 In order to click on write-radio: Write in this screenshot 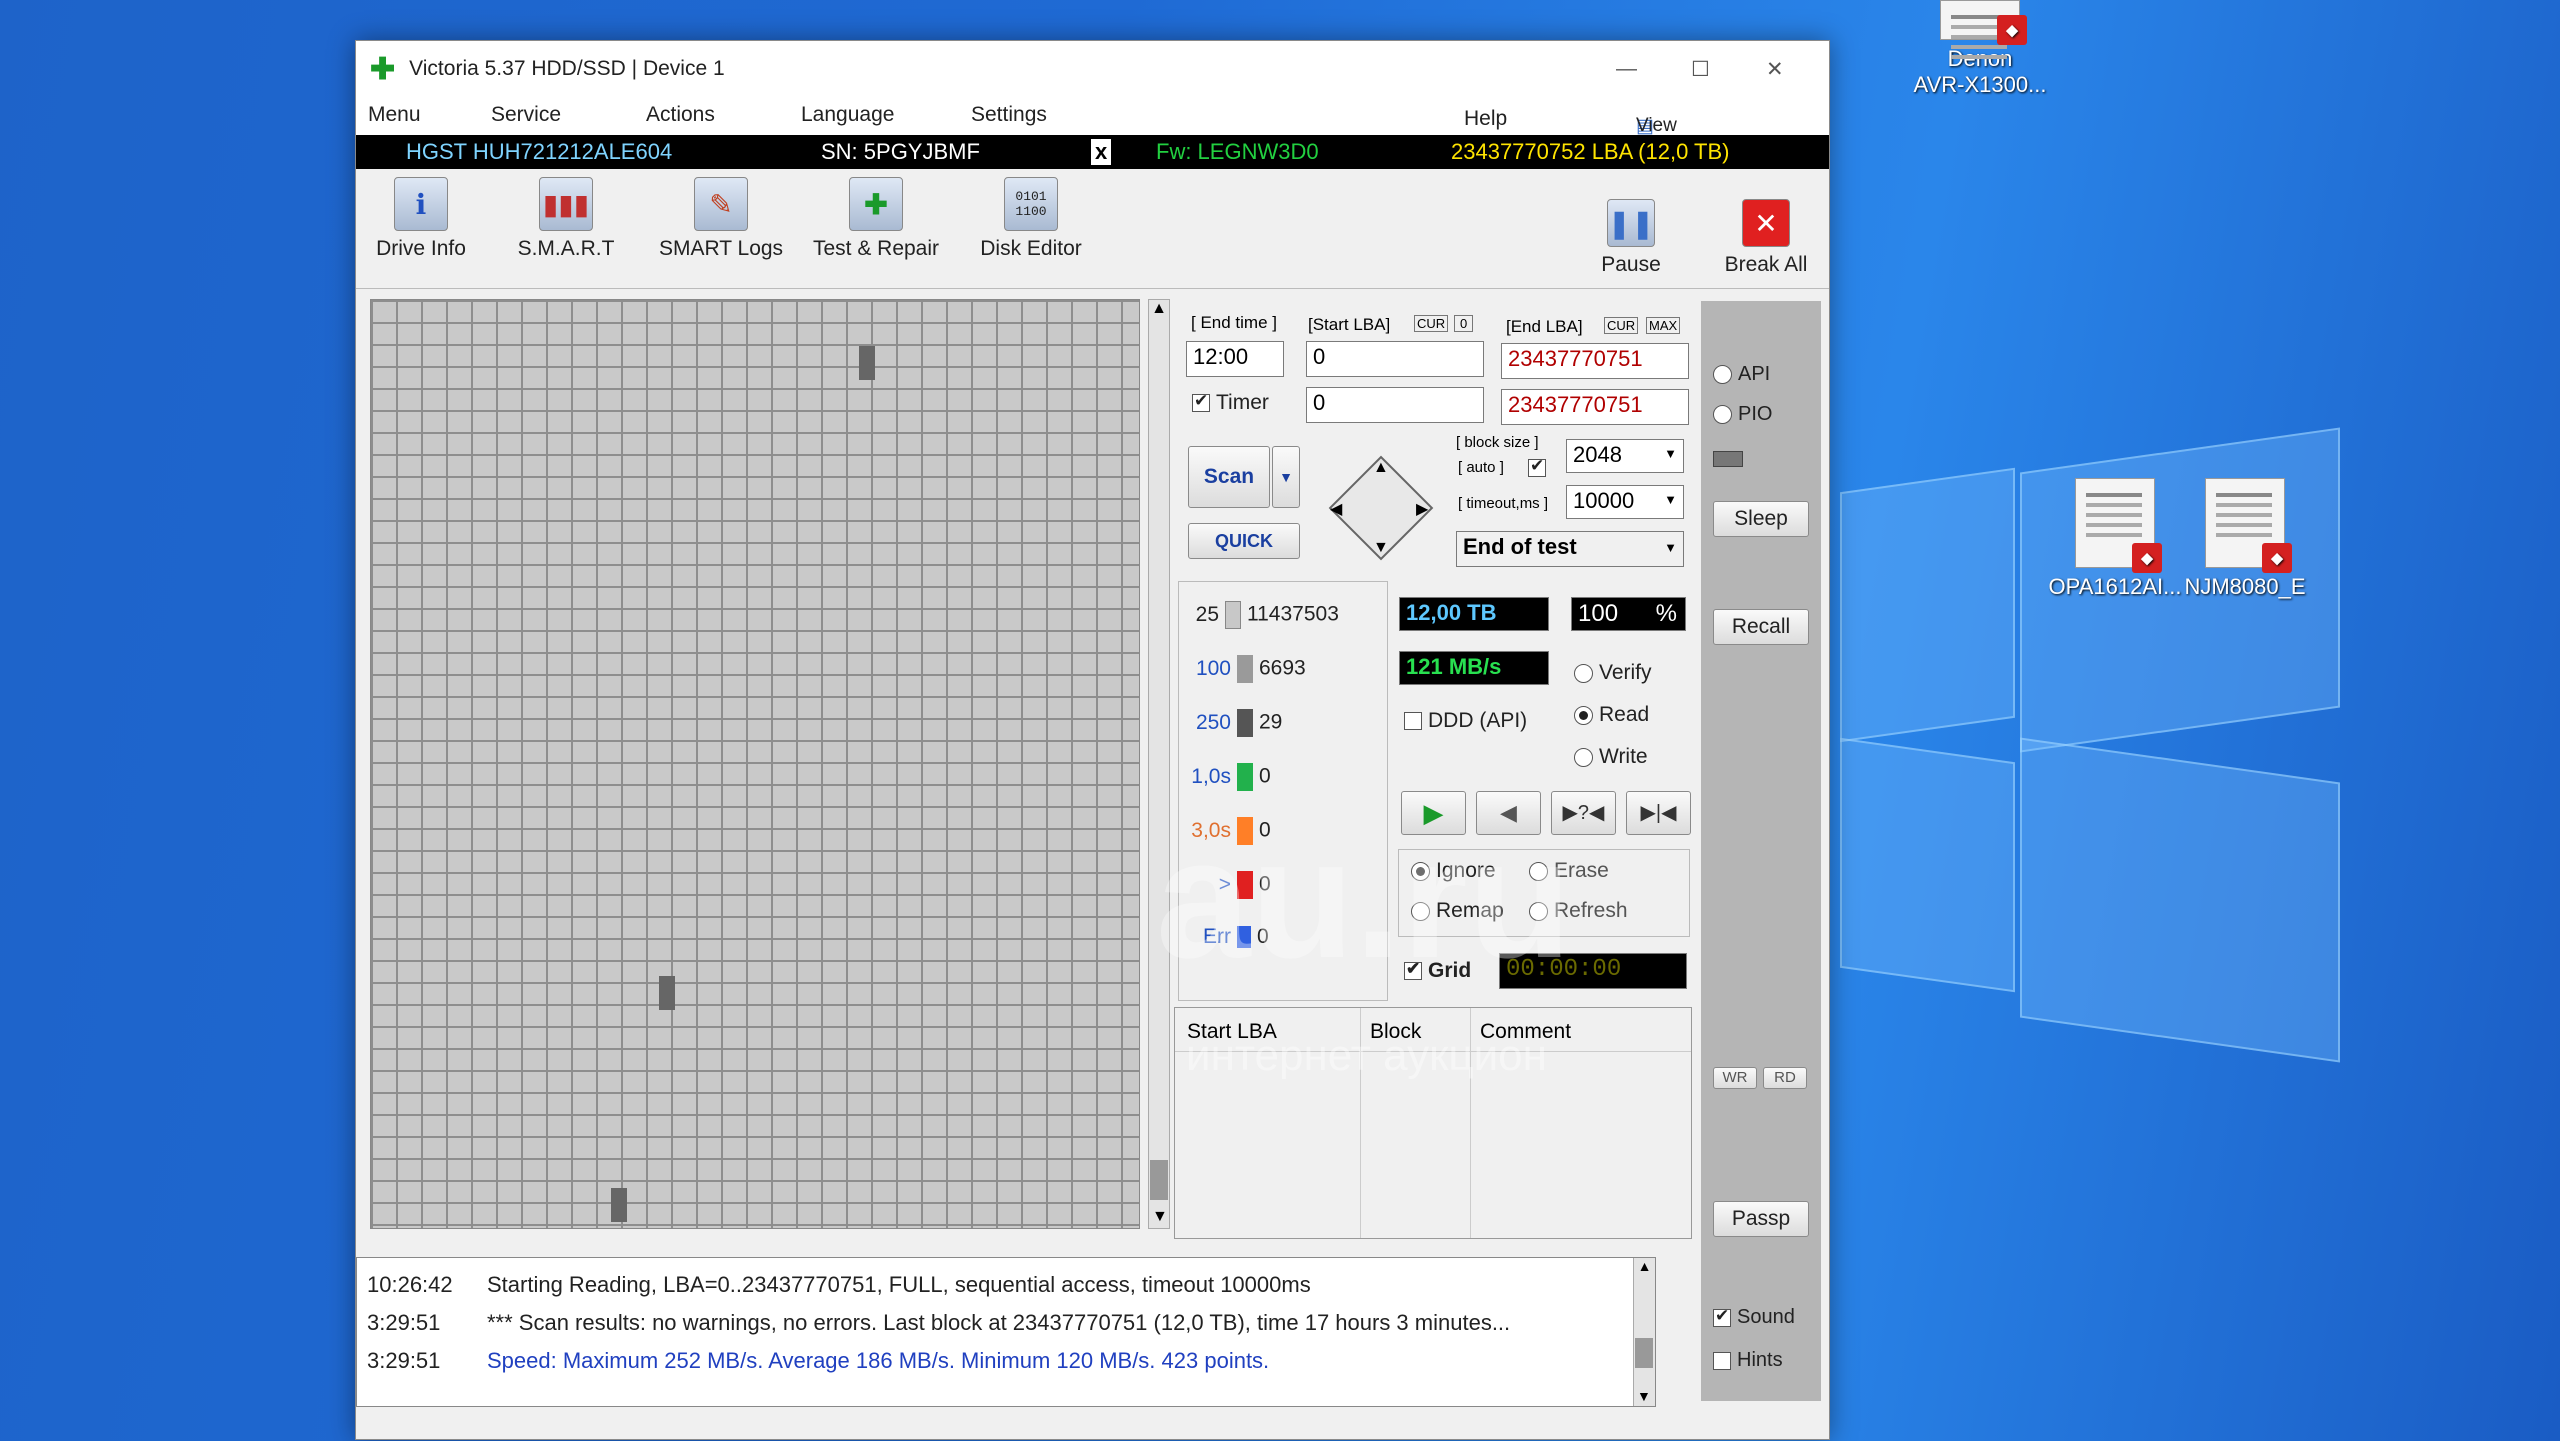, I will do `click(1611, 757)`.